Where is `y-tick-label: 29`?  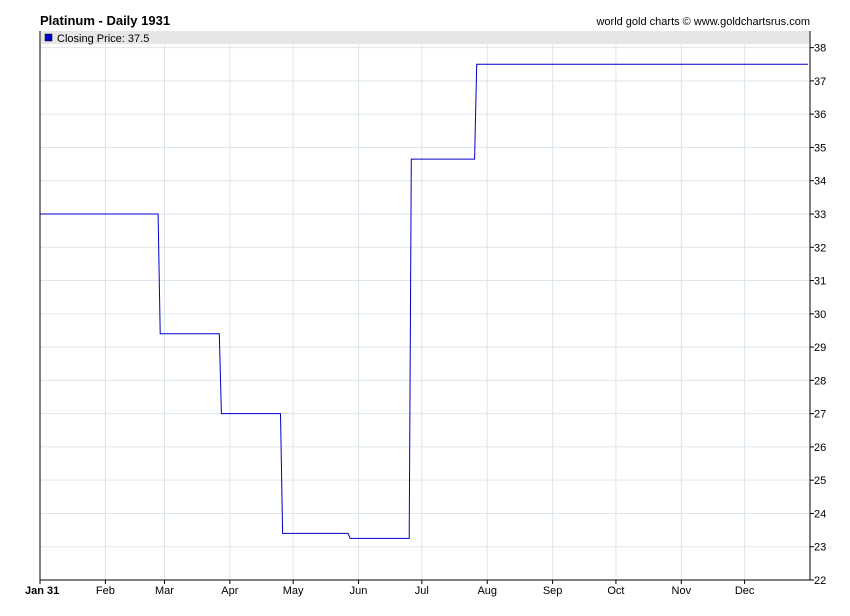 y-tick-label: 29 is located at coordinates (820, 348).